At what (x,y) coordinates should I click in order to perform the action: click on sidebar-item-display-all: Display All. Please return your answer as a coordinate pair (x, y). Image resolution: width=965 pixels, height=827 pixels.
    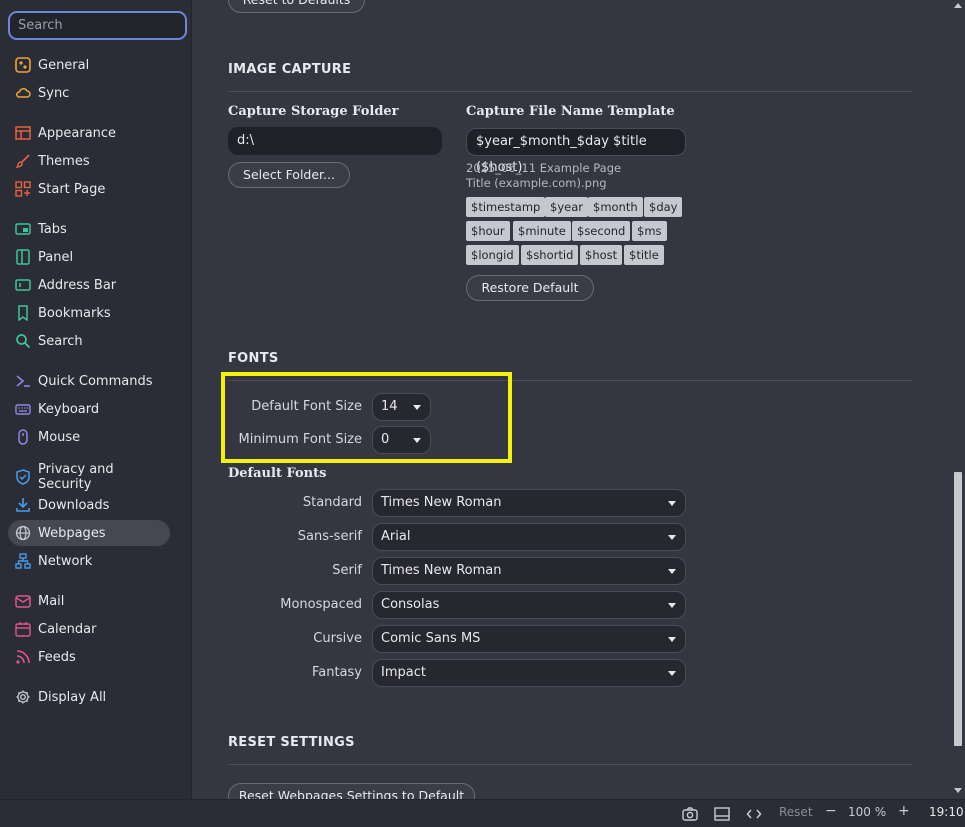
    Looking at the image, I should click on (89, 697).